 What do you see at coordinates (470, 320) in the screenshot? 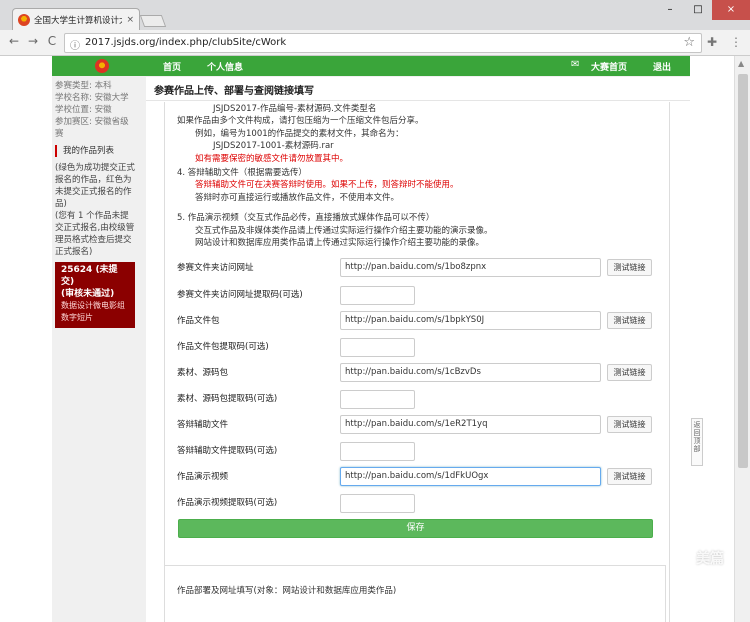
I see `link-url-input: http://pan.baidu.com/s/1bpkYS0J` at bounding box center [470, 320].